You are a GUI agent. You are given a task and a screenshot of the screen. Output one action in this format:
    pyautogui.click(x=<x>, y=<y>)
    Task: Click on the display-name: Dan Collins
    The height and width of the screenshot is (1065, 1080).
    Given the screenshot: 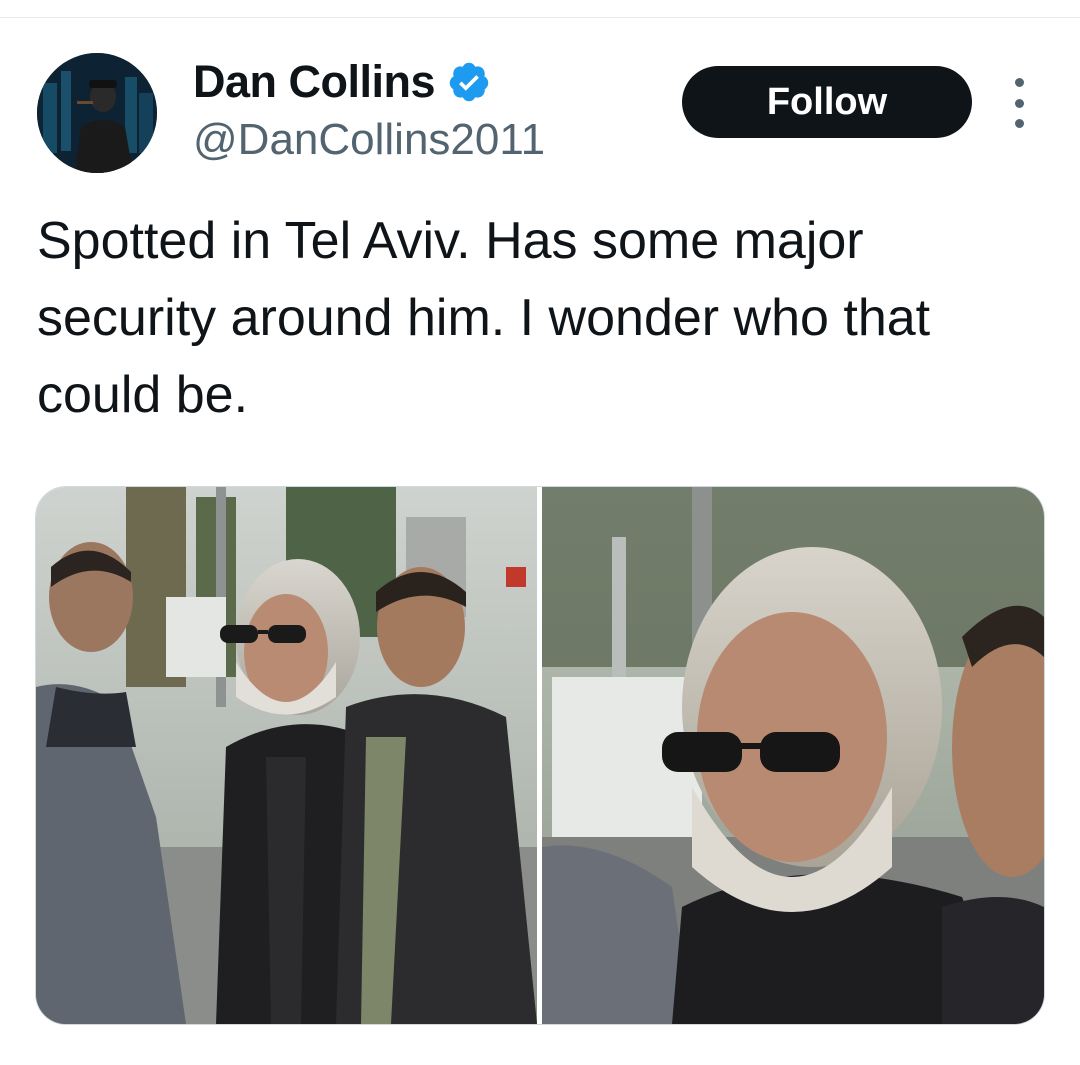 What is the action you would take?
    pyautogui.click(x=314, y=82)
    